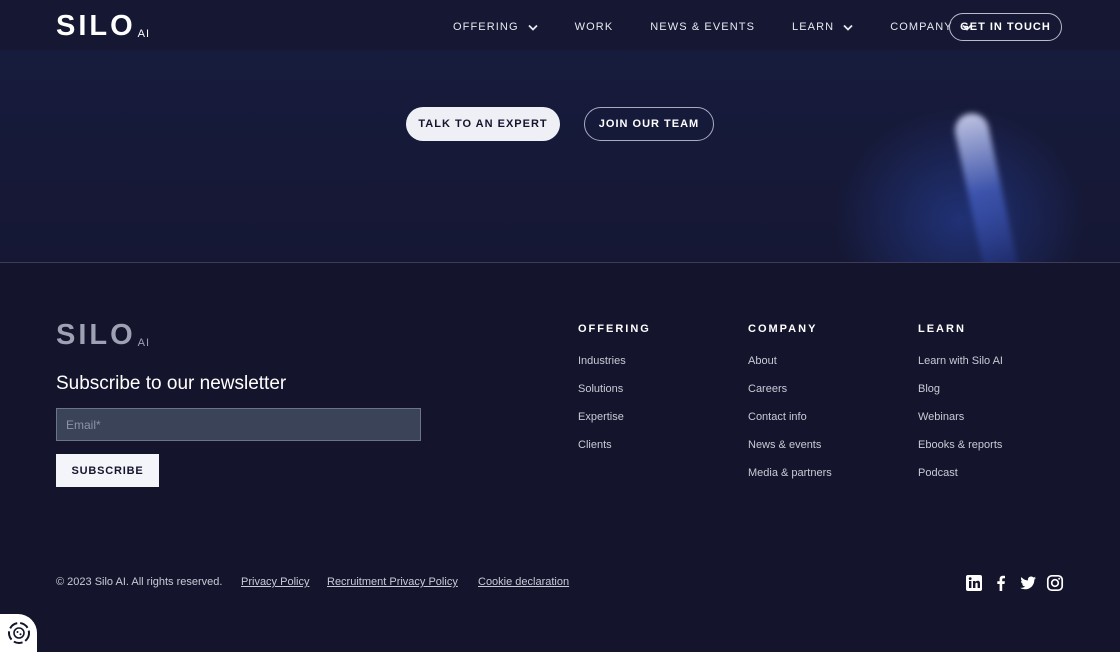  Describe the element at coordinates (960, 396) in the screenshot. I see `footer-link: Blog` at that location.